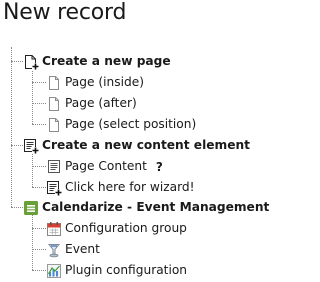 The height and width of the screenshot is (282, 320). What do you see at coordinates (106, 61) in the screenshot?
I see `group-label: Create a new page` at bounding box center [106, 61].